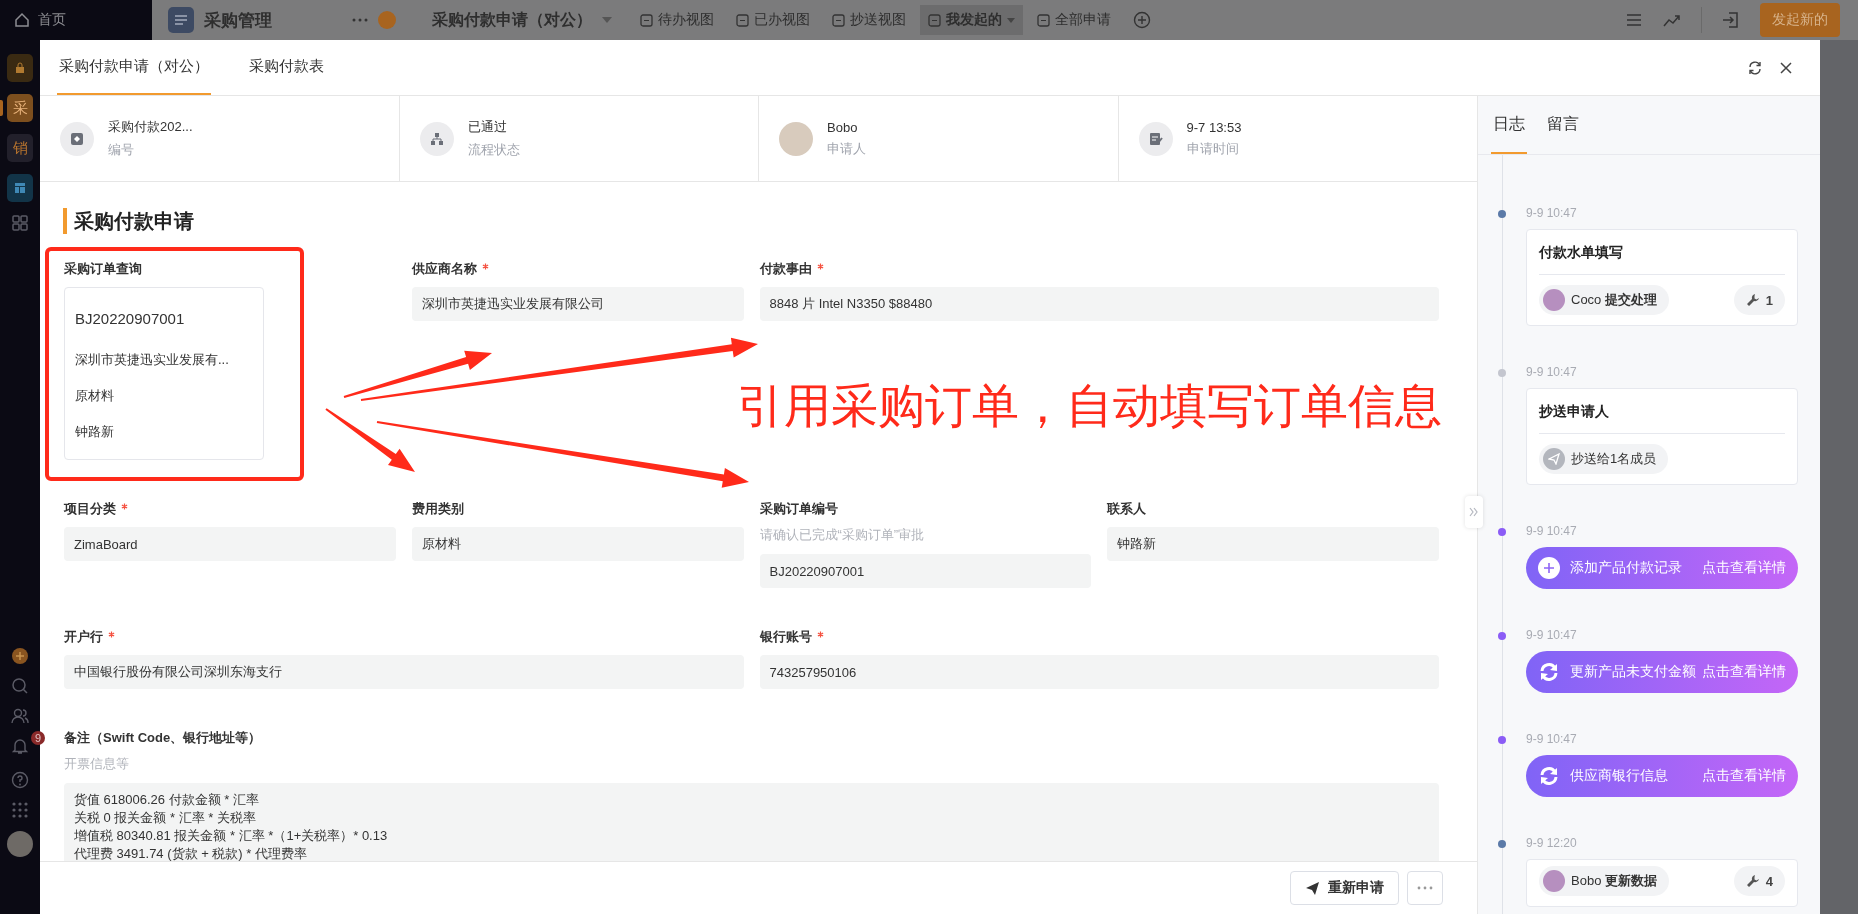  I want to click on log-action-button: 供应商银行信息 点击查看详情, so click(1662, 776).